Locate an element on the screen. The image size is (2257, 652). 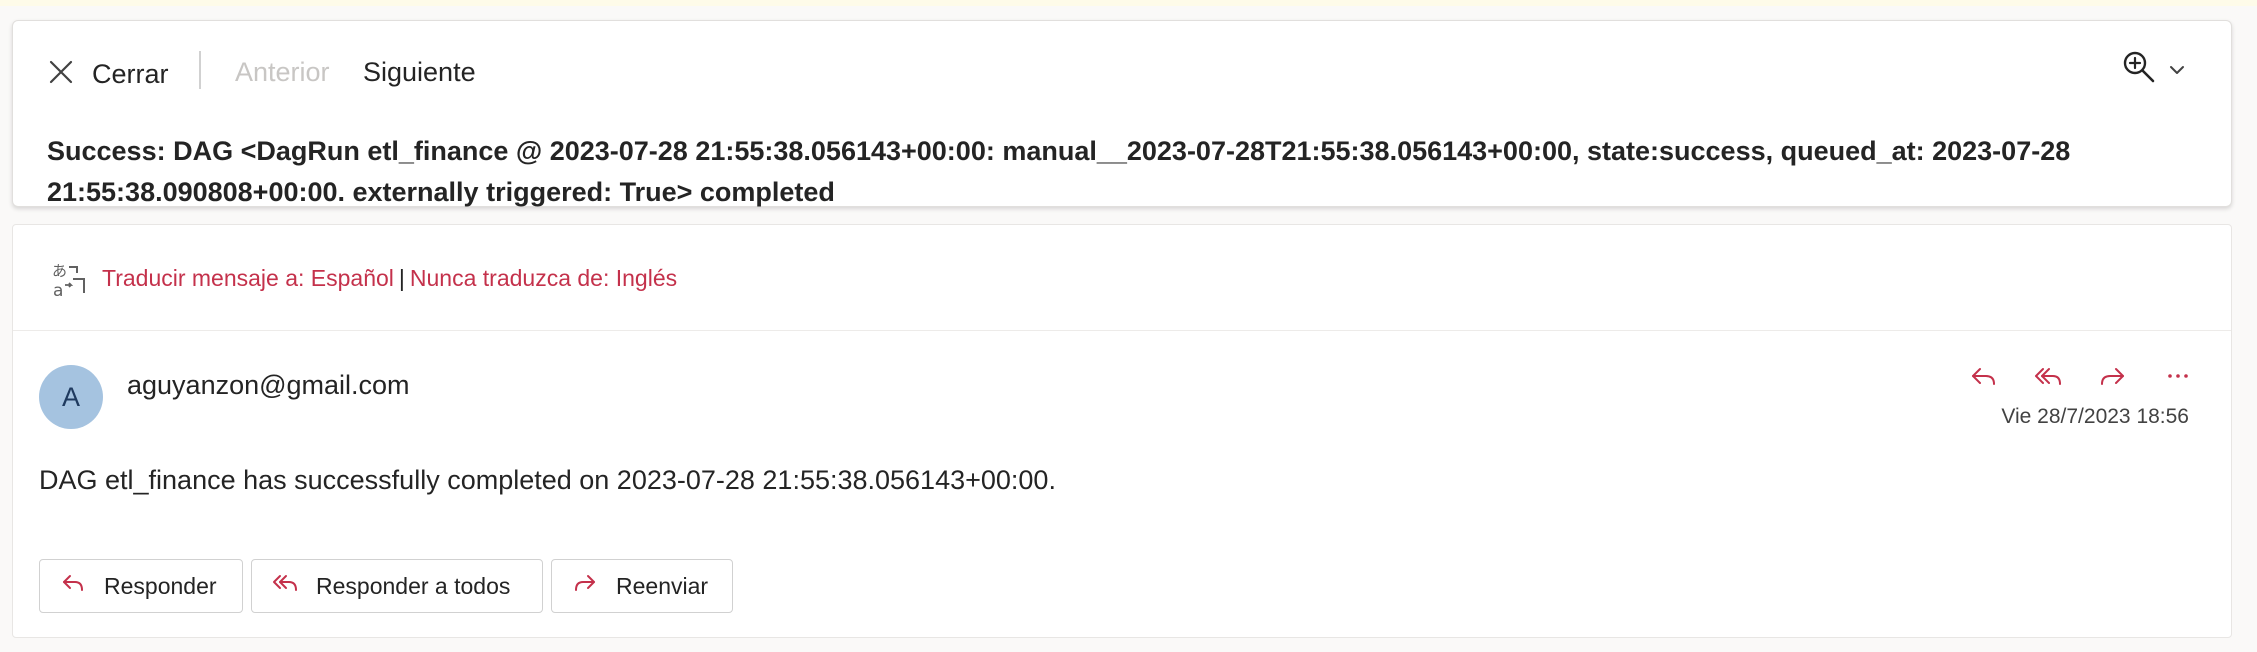
toolbar: Cerrar Anterior Siguiente is located at coordinates (1122, 67).